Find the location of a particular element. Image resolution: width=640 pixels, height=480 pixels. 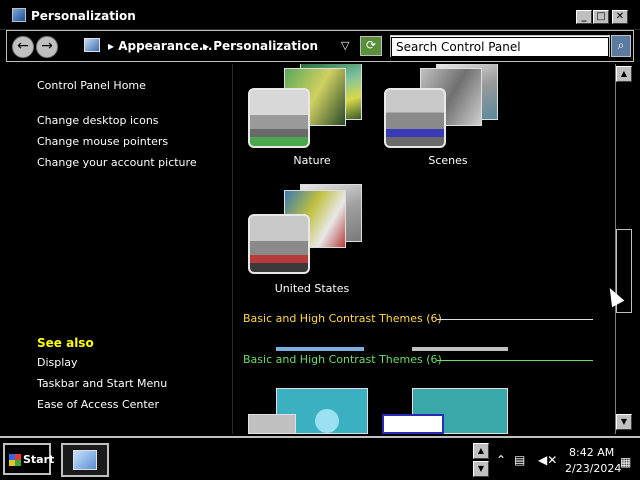

theme-scenes: Scenes is located at coordinates (448, 123).